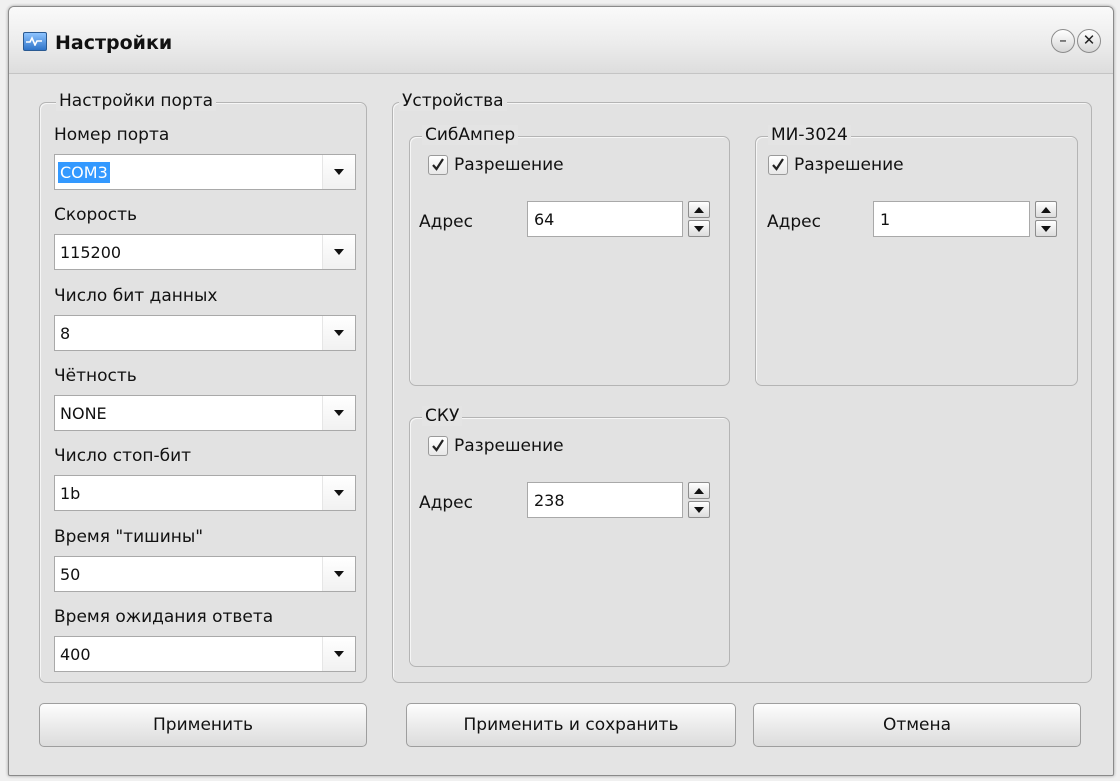  What do you see at coordinates (205, 574) in the screenshot?
I see `silence-time-combo: 50` at bounding box center [205, 574].